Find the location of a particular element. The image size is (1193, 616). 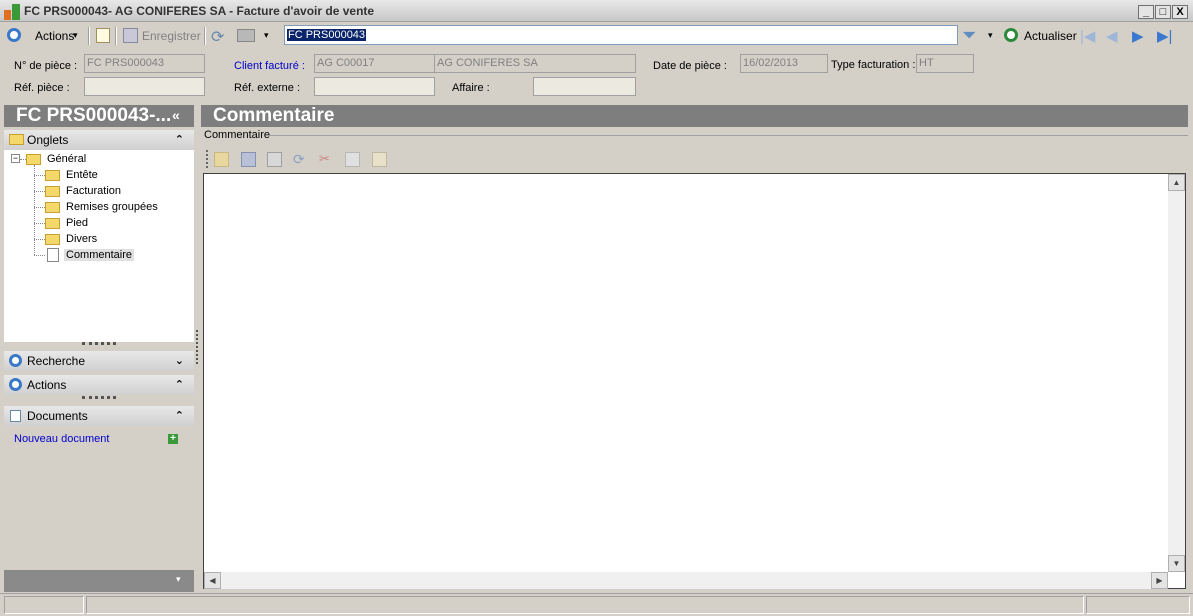

recherche-header: Recherche ⌄ is located at coordinates (99, 361).